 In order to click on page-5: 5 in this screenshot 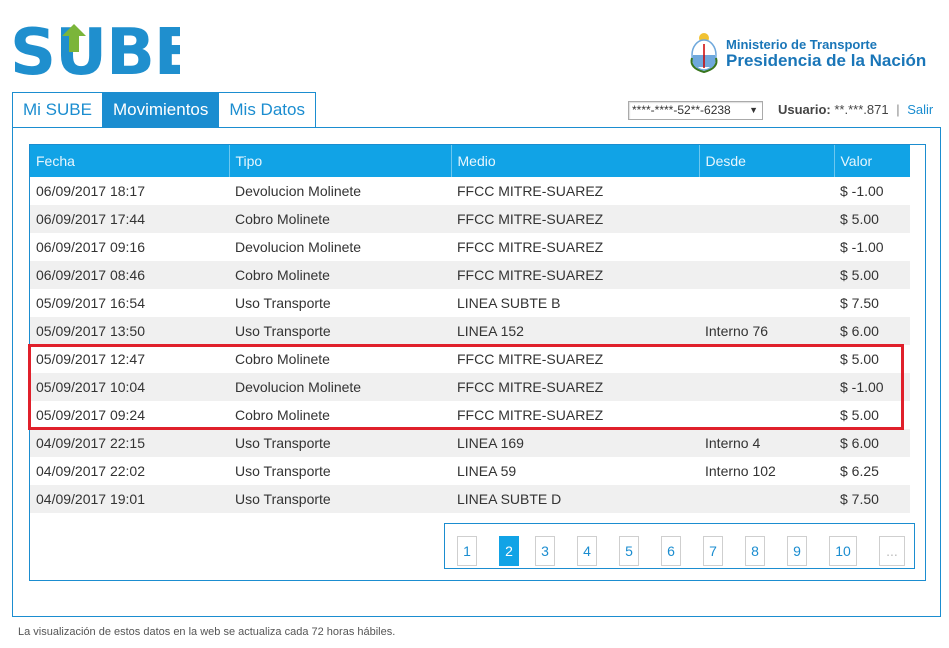, I will do `click(629, 551)`.